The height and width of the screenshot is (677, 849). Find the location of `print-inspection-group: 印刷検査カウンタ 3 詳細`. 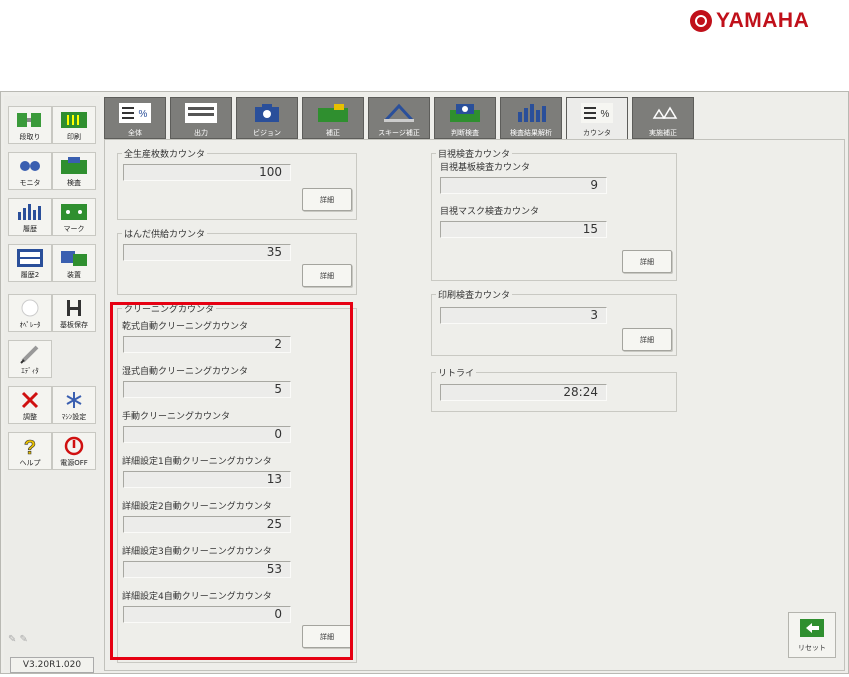

print-inspection-group: 印刷検査カウンタ 3 詳細 is located at coordinates (554, 322).